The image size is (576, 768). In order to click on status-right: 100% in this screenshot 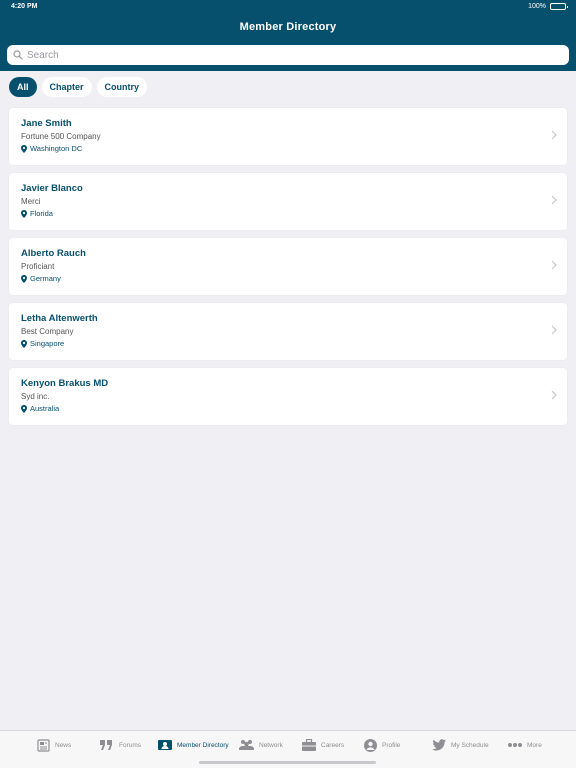, I will do `click(548, 6)`.